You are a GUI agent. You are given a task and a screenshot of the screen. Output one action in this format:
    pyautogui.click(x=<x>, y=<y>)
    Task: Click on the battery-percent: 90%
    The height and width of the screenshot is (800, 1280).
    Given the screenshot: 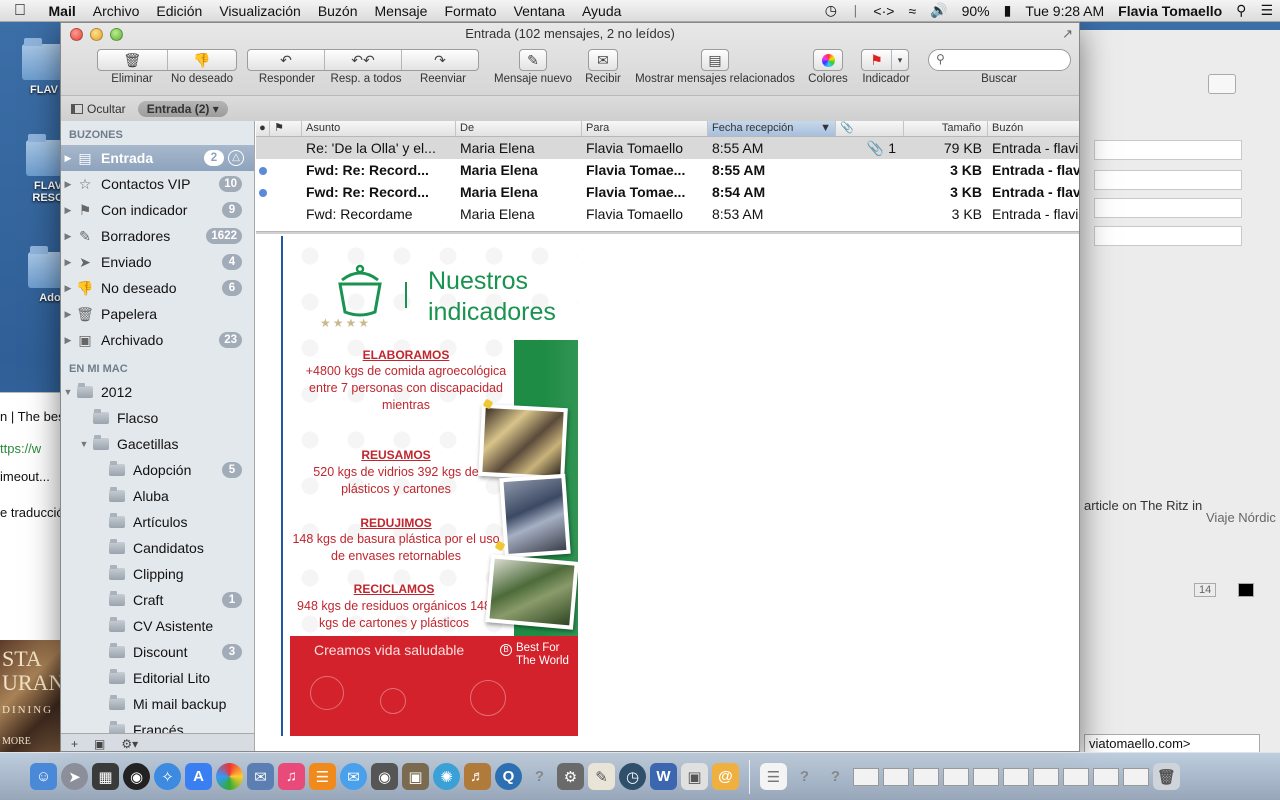 What is the action you would take?
    pyautogui.click(x=976, y=11)
    